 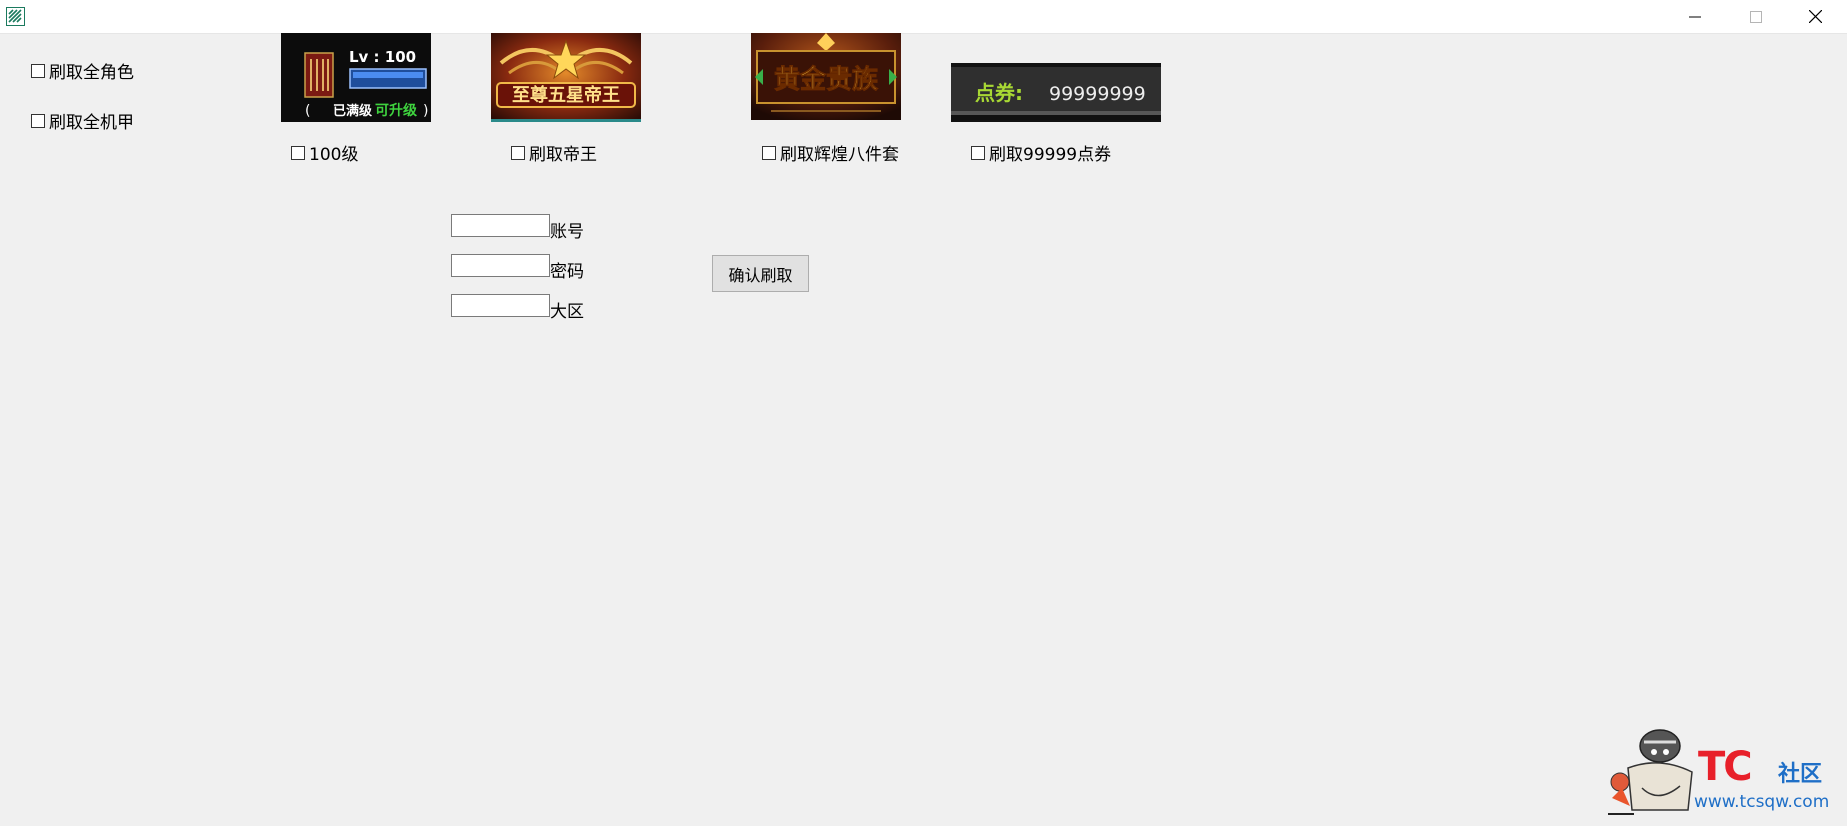 I want to click on level-banner-image: Lv : 100 ( 已满级 可升级 ), so click(x=356, y=77).